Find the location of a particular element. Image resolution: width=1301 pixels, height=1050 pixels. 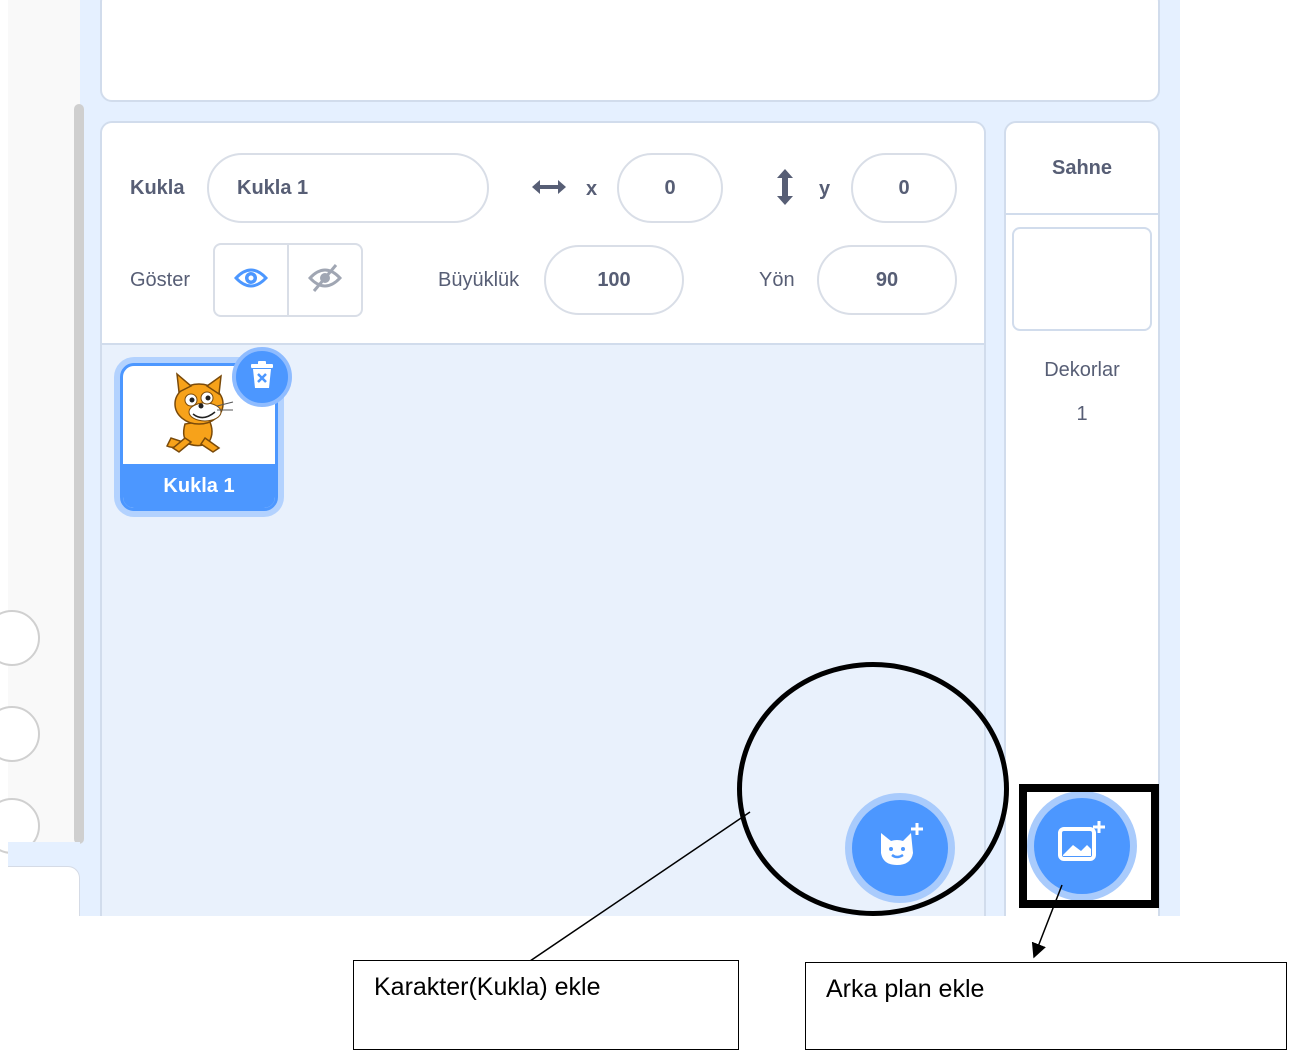

add-sprite-annotation-box: Karakter(Kukla) ekle is located at coordinates (546, 1005).